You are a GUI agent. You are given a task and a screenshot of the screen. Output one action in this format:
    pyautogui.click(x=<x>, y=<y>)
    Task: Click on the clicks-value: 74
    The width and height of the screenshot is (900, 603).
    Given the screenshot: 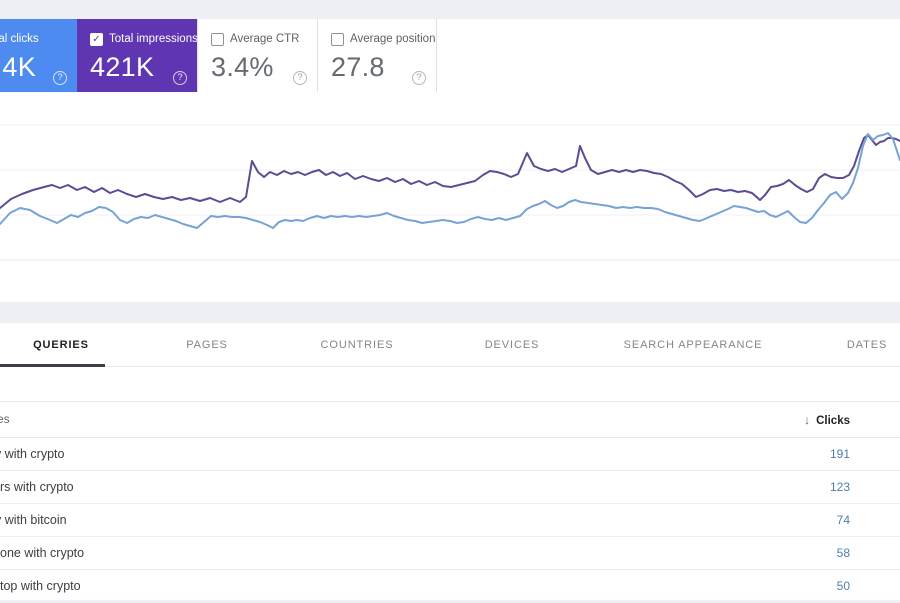 What is the action you would take?
    pyautogui.click(x=843, y=520)
    